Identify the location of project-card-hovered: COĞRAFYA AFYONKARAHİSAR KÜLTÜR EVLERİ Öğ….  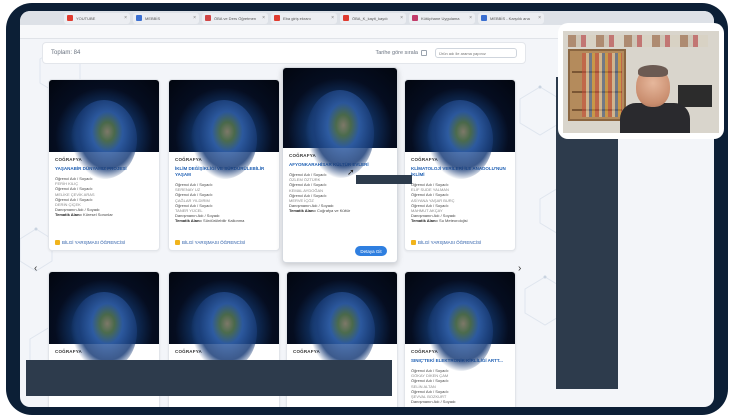
(340, 165).